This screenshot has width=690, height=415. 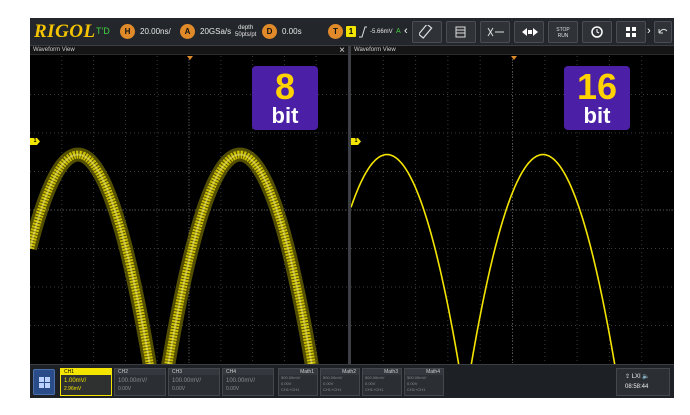 I want to click on home-button, so click(x=44, y=382).